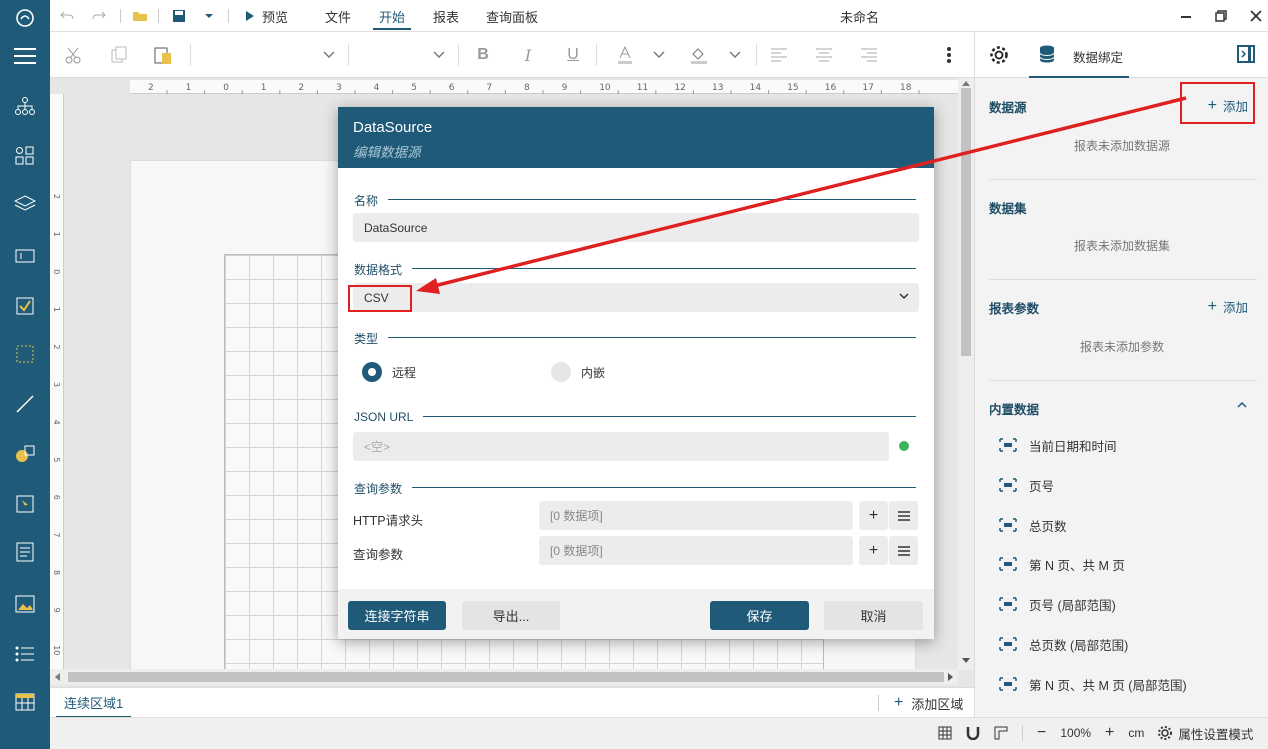  I want to click on cancel-button: 取消, so click(873, 615).